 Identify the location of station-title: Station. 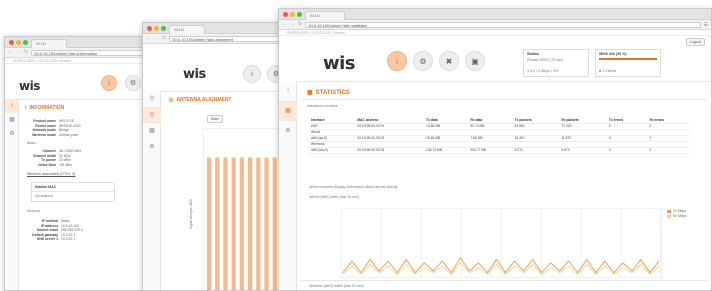
(533, 54).